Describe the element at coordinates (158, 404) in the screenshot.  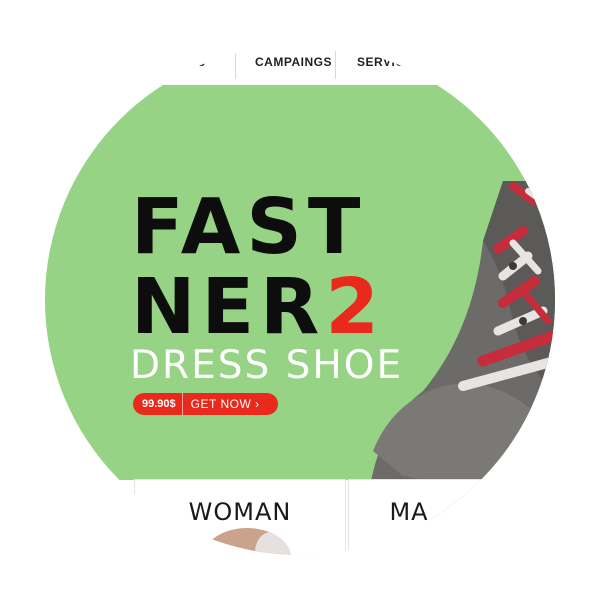
I see `price-label: 99.90$` at that location.